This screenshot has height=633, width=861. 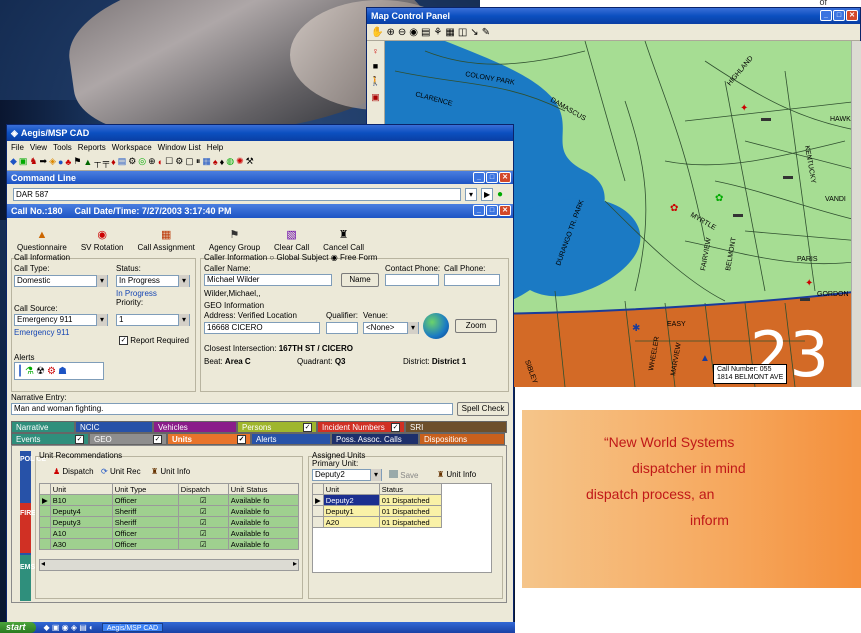 I want to click on column-header-unit-status: Unit Status, so click(x=263, y=489).